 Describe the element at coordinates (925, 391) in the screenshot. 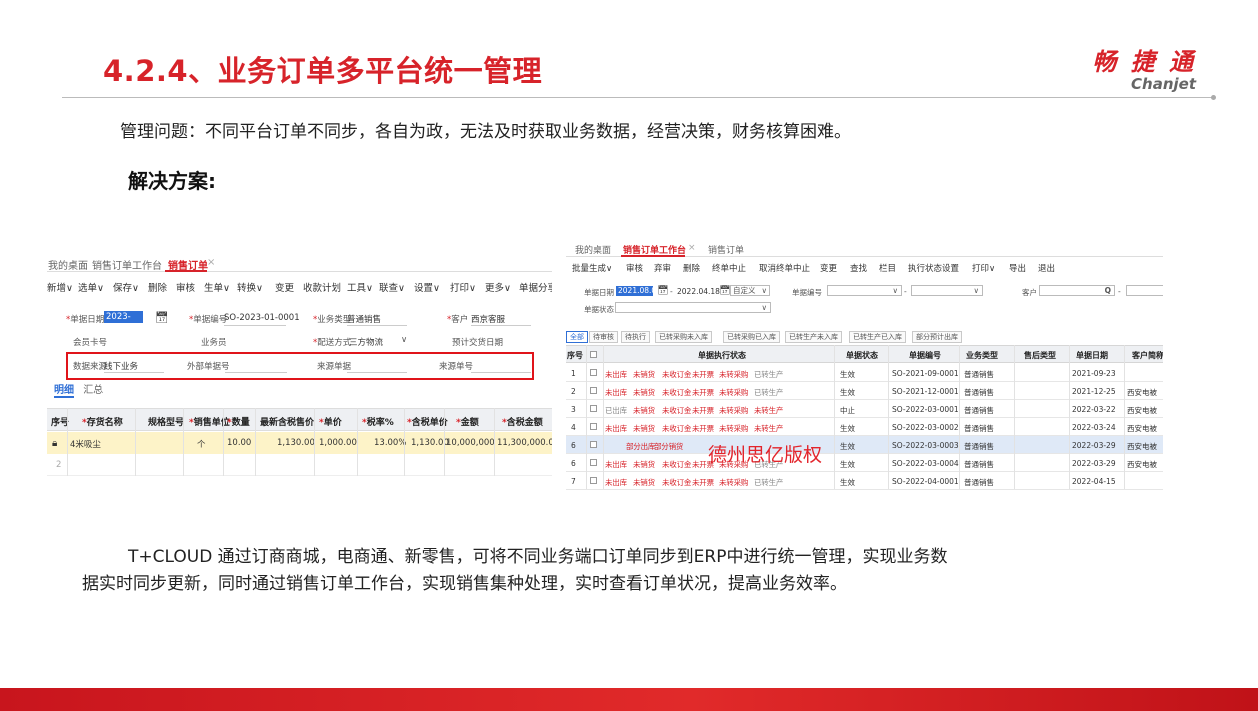

I see `cell-doc-number: SO-2021-12-0001` at that location.